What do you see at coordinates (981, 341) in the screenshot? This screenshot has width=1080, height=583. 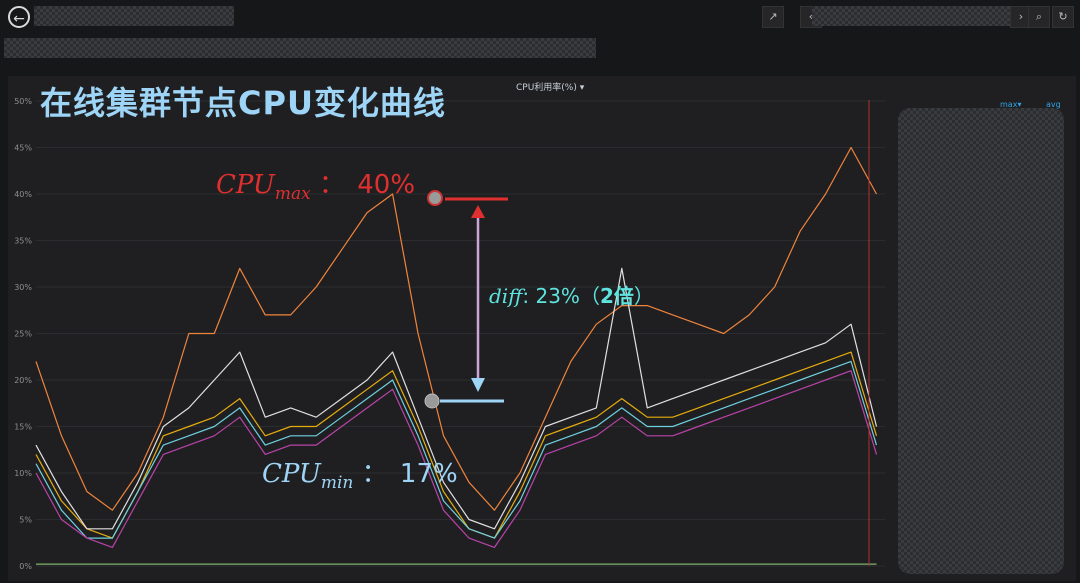 I see `legend-redacted` at bounding box center [981, 341].